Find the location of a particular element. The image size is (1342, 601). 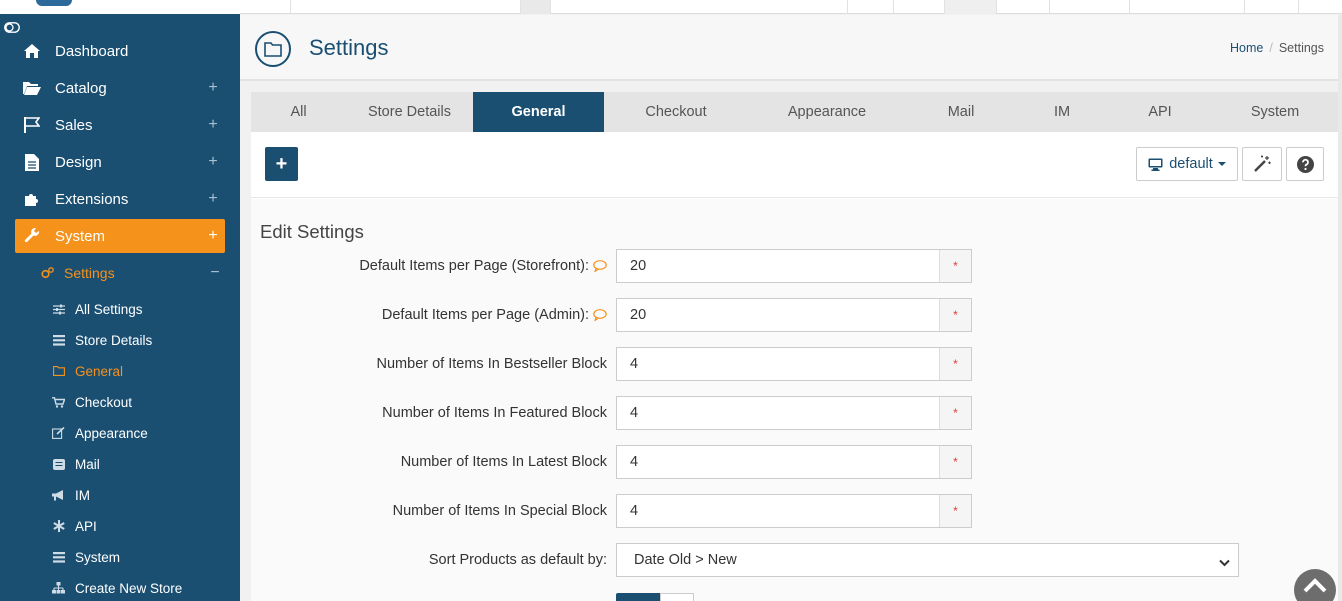

field-label: Number of Items In Bestseller Block is located at coordinates (491, 364).